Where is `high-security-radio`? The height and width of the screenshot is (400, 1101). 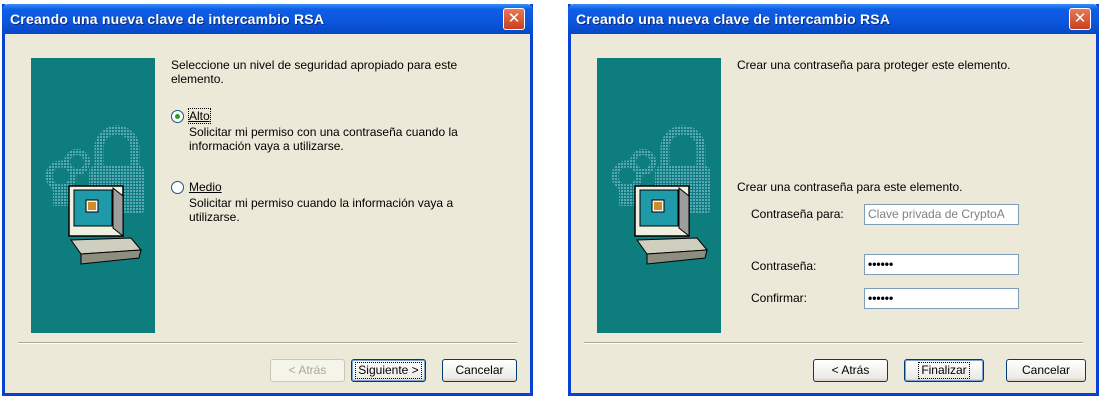 high-security-radio is located at coordinates (177, 116).